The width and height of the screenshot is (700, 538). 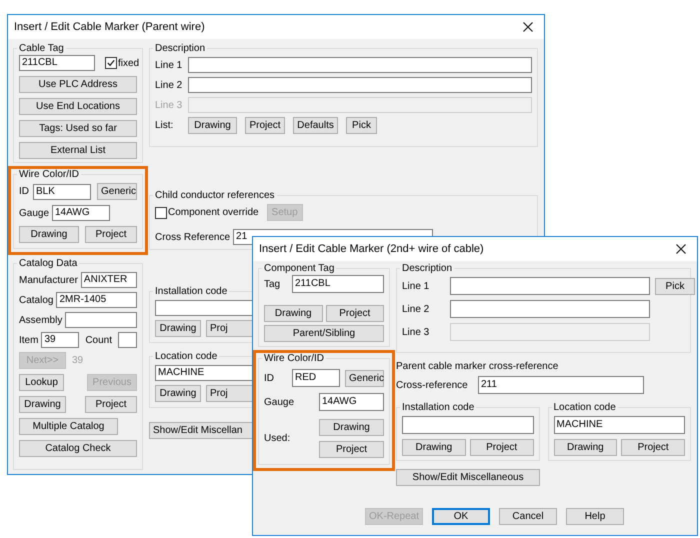 What do you see at coordinates (192, 237) in the screenshot?
I see `field-label: Cross Reference` at bounding box center [192, 237].